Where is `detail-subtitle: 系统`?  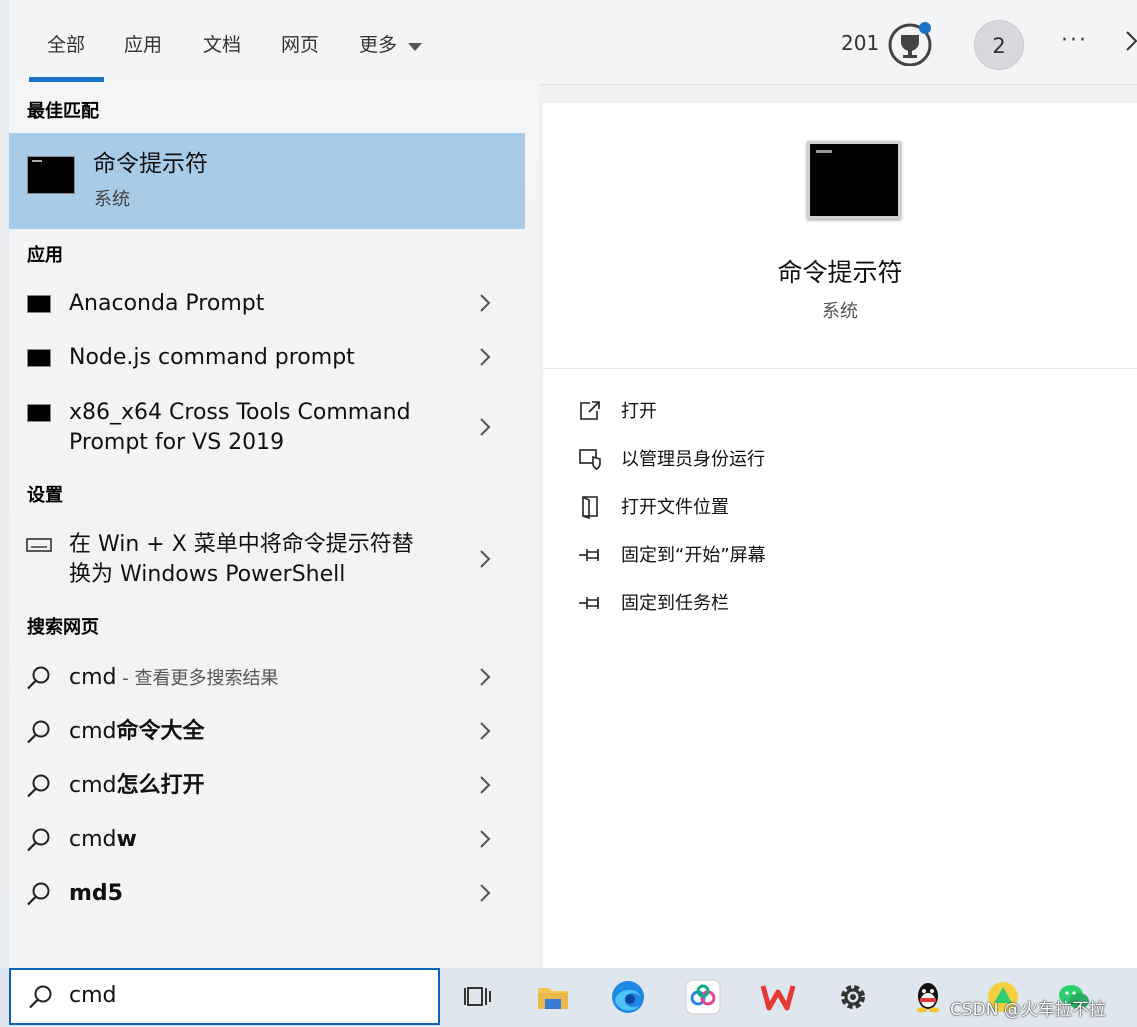 detail-subtitle: 系统 is located at coordinates (840, 311).